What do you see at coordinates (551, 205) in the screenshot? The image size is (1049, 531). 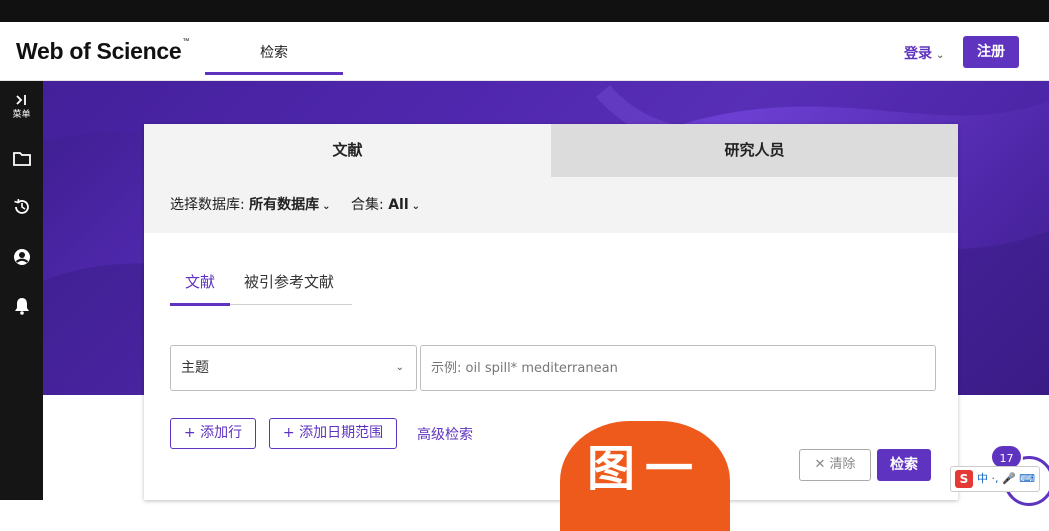 I see `database-selector-row: 选择数据库: 所有数据库 ⌄ 合集: All ⌄` at bounding box center [551, 205].